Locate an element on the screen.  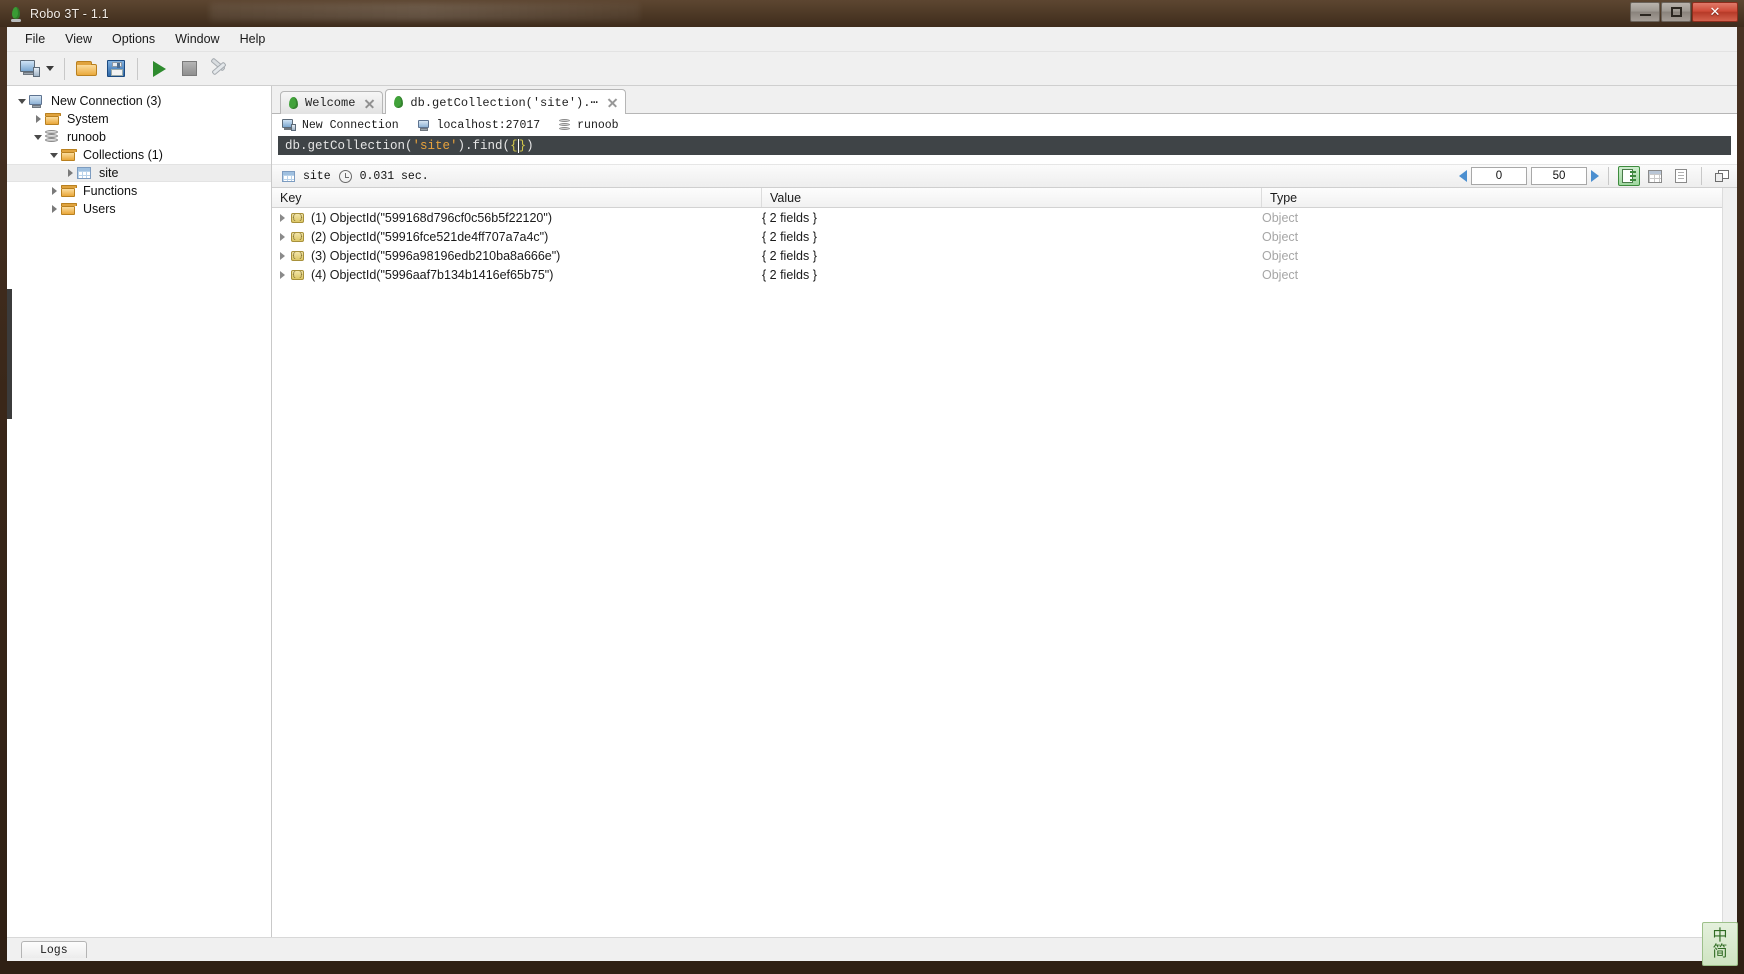
maximize-icon is located at coordinates (1676, 12).